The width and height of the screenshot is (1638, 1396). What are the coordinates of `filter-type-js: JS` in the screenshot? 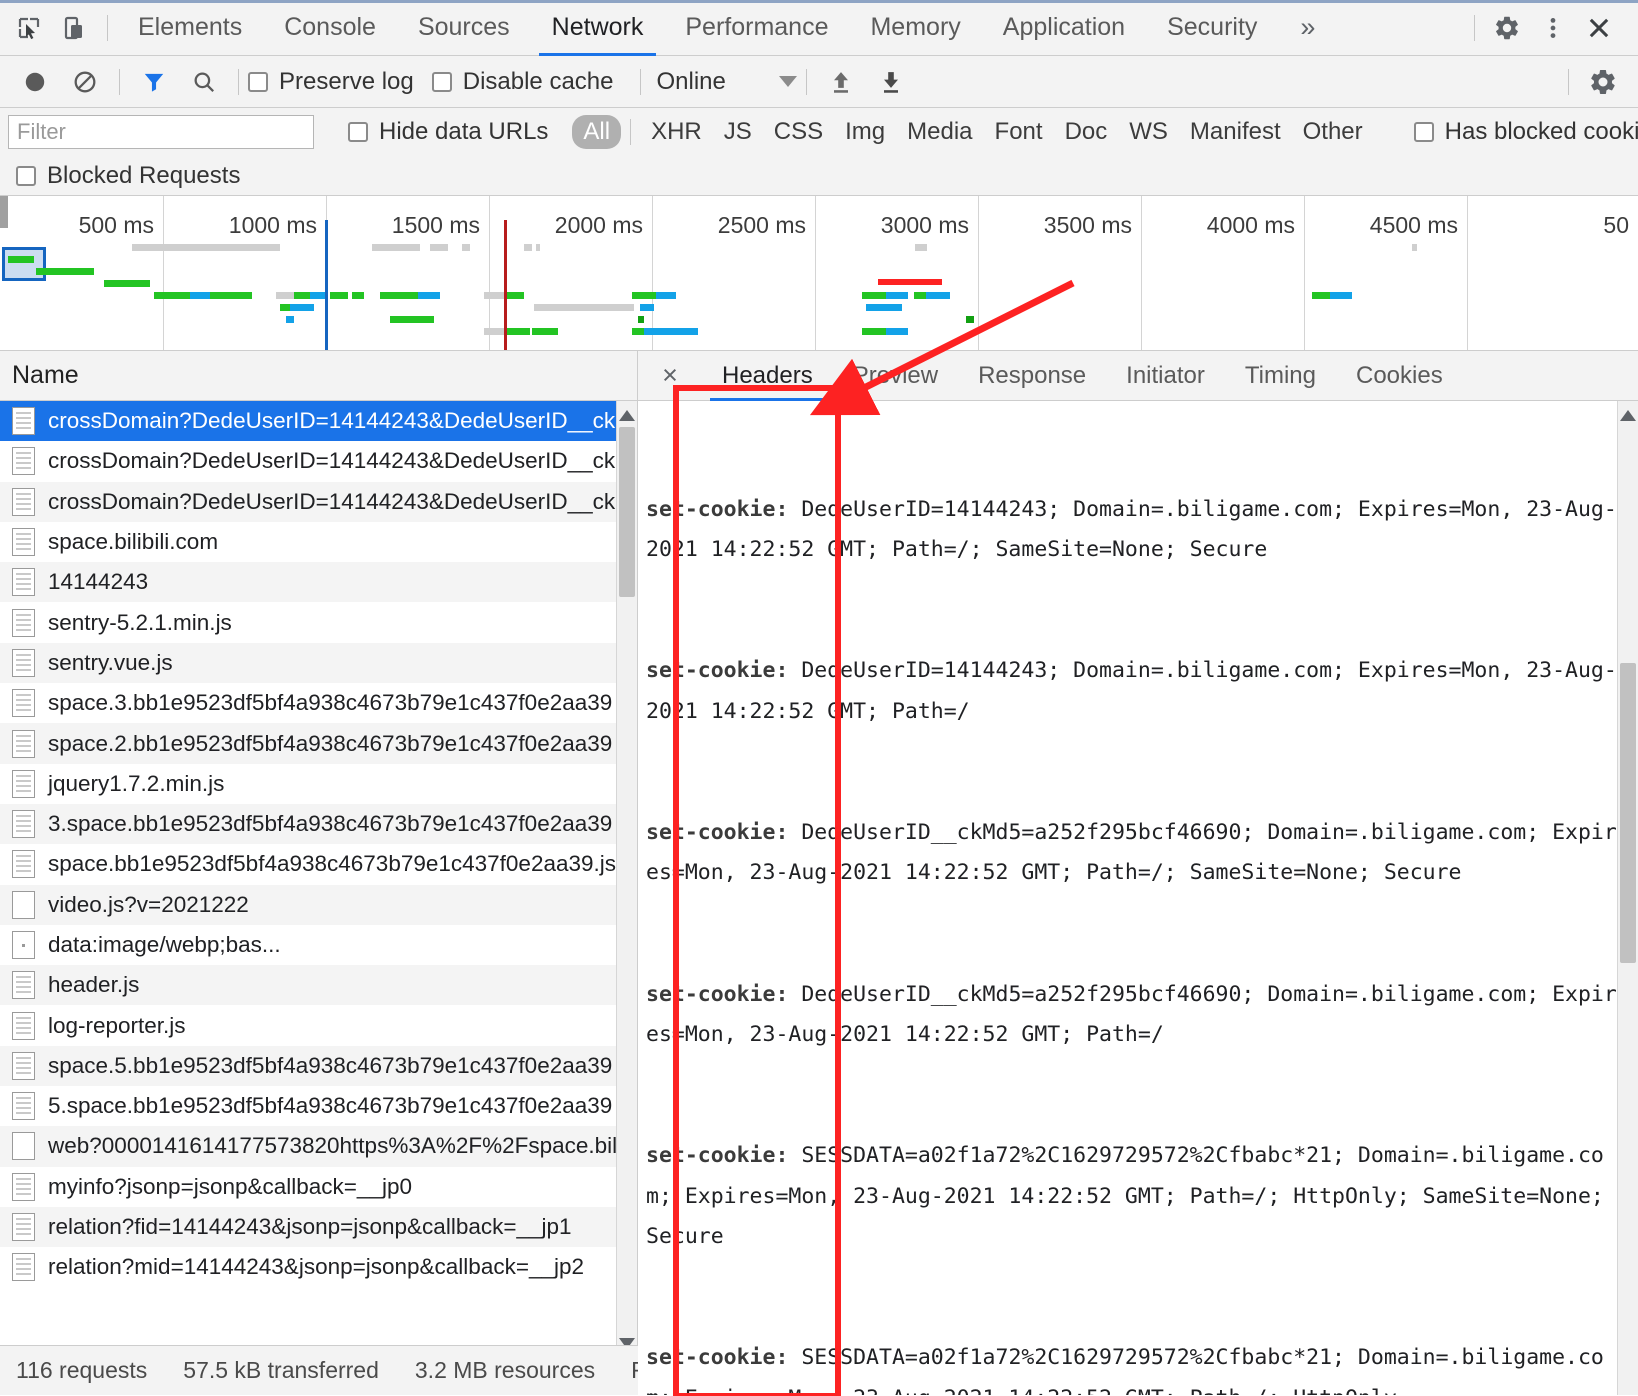 It's located at (738, 132).